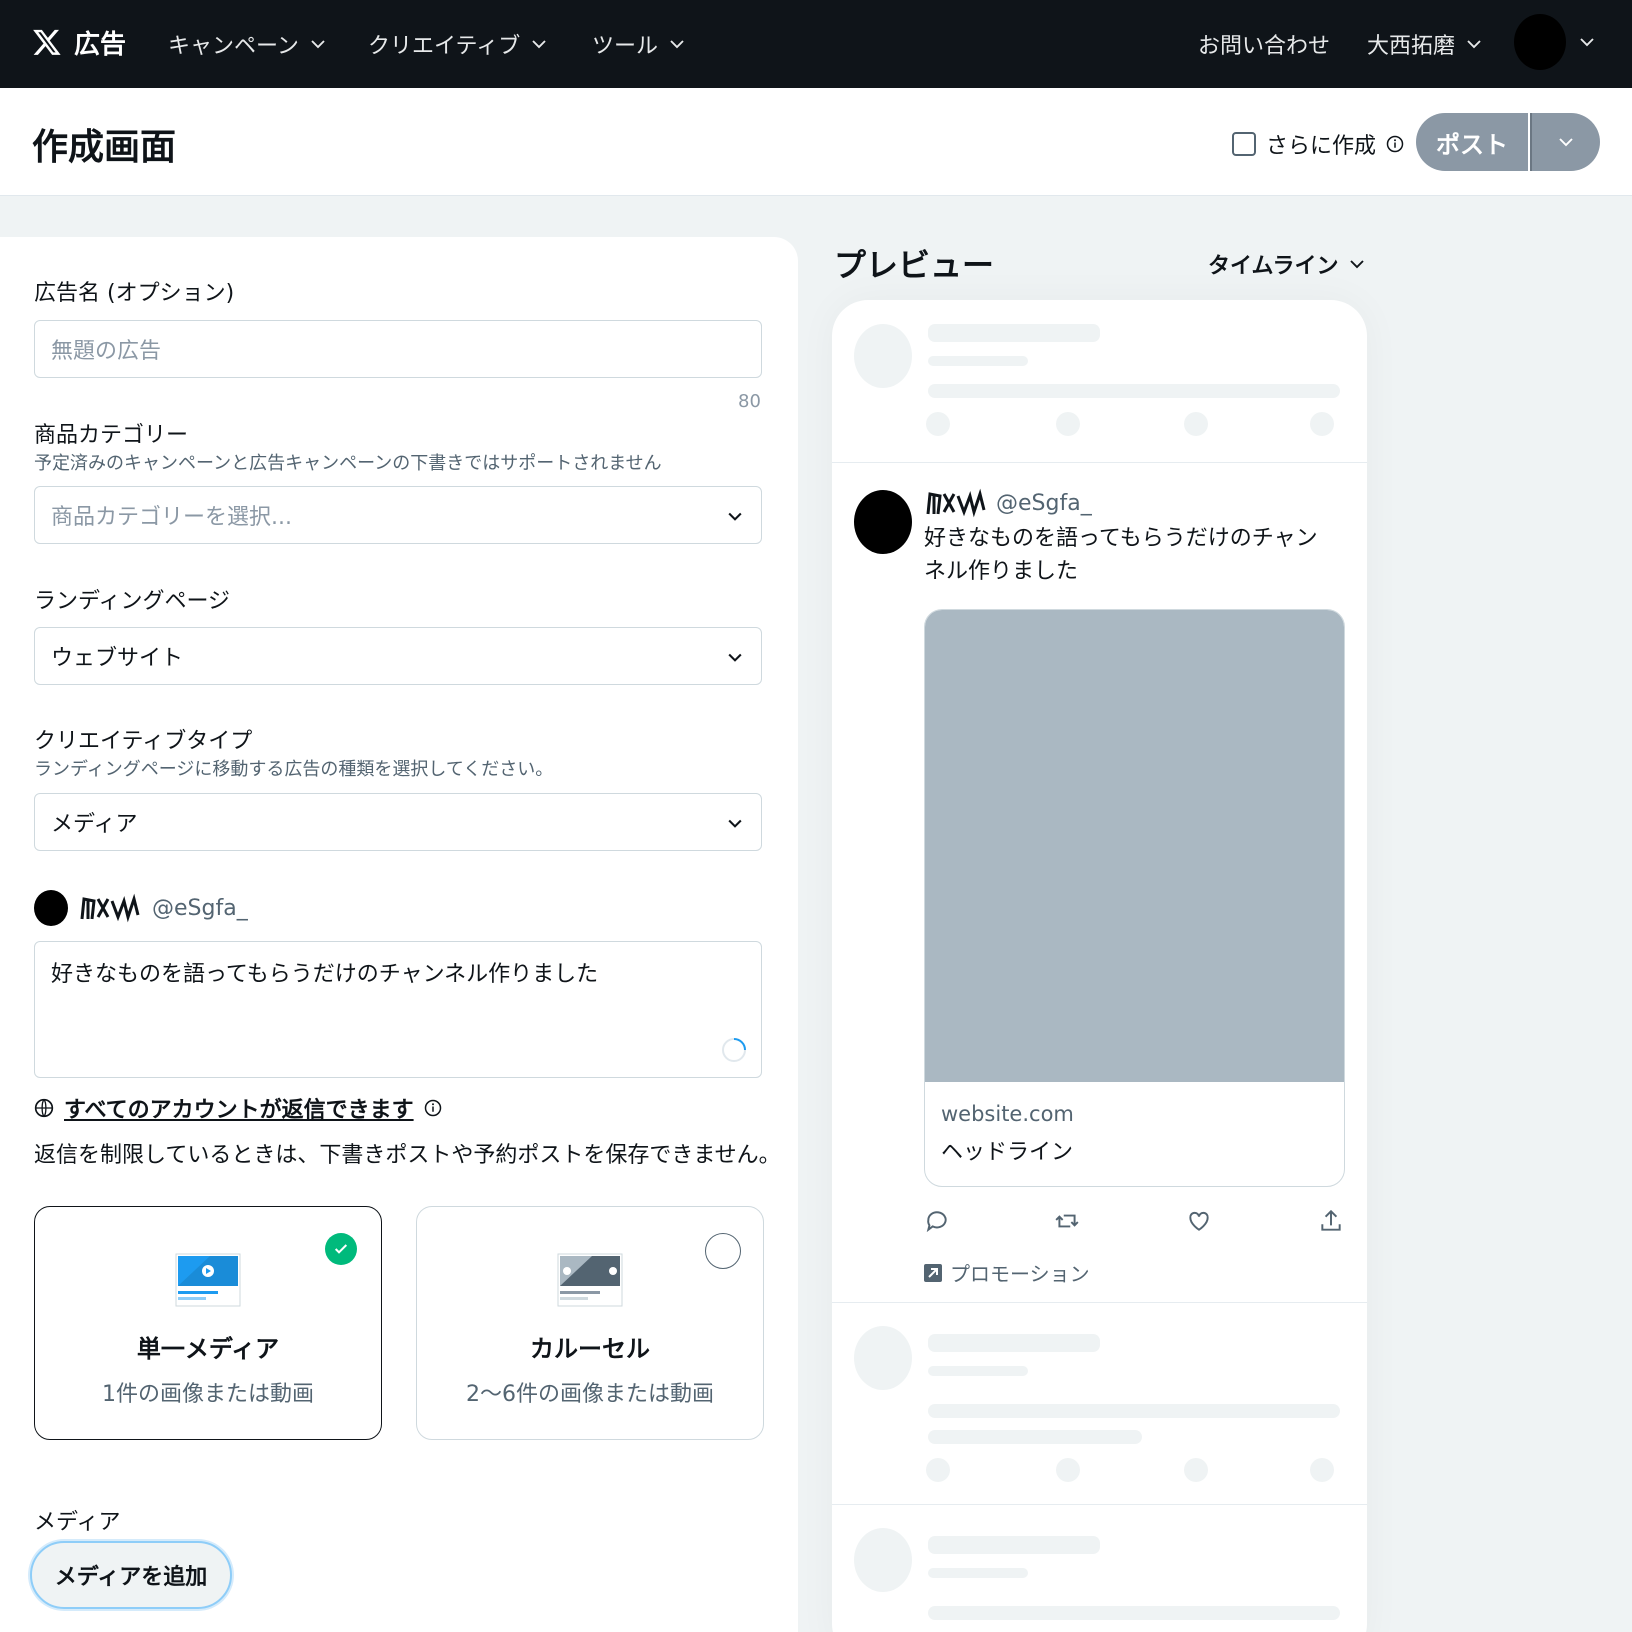  I want to click on radio-button, so click(723, 1251).